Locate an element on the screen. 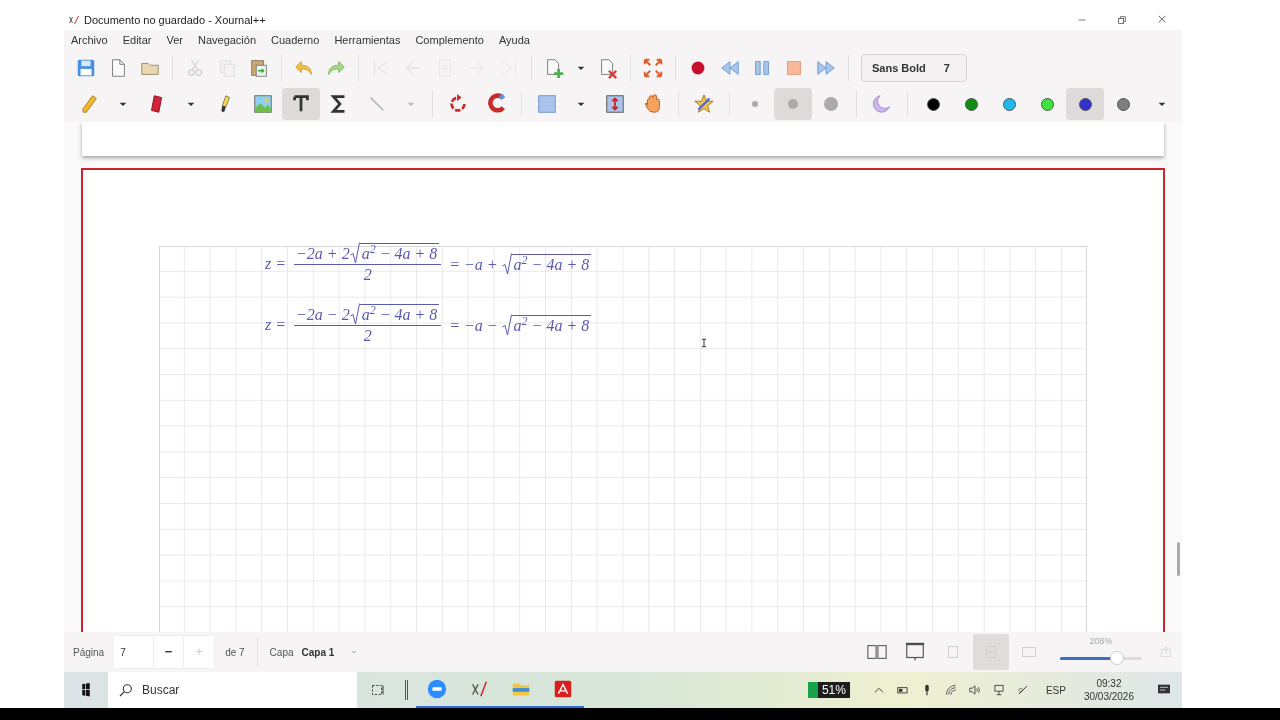  rotate-icon is located at coordinates (458, 104).